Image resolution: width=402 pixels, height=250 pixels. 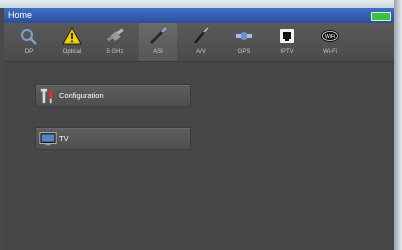 What do you see at coordinates (398, 125) in the screenshot?
I see `device-bezel-right` at bounding box center [398, 125].